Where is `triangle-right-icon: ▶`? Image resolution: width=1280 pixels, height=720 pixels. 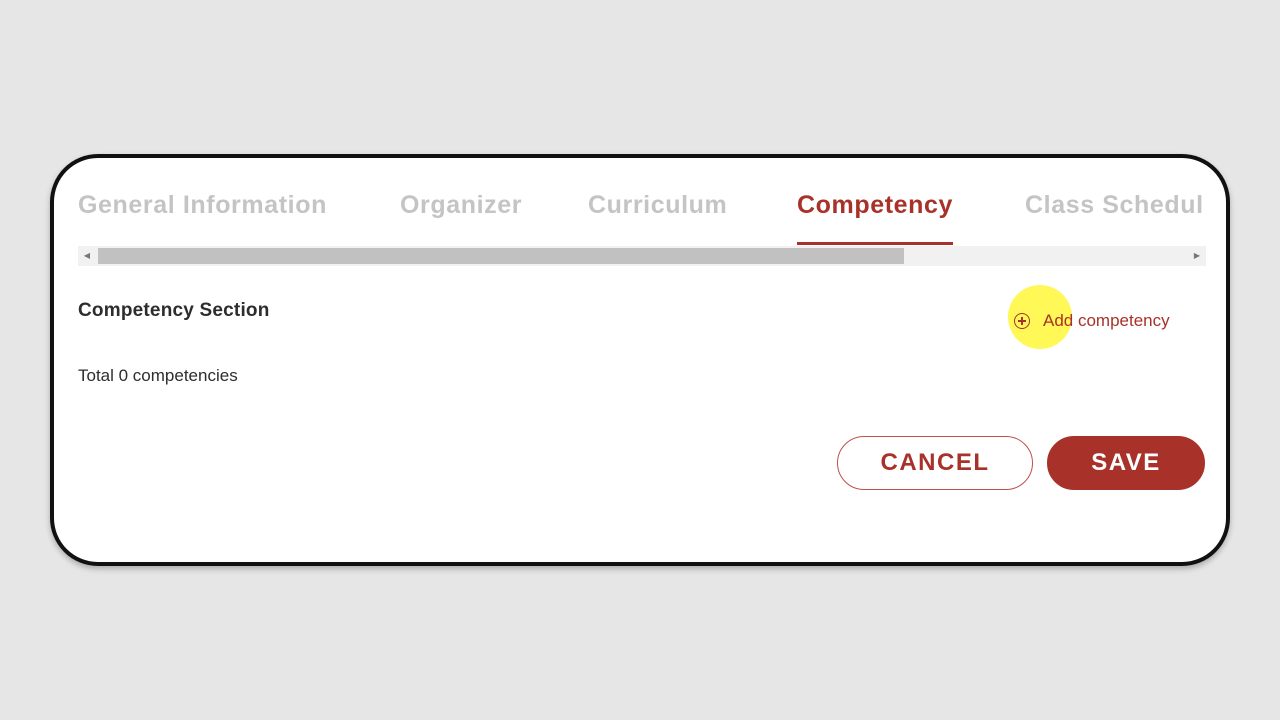 triangle-right-icon: ▶ is located at coordinates (1197, 256).